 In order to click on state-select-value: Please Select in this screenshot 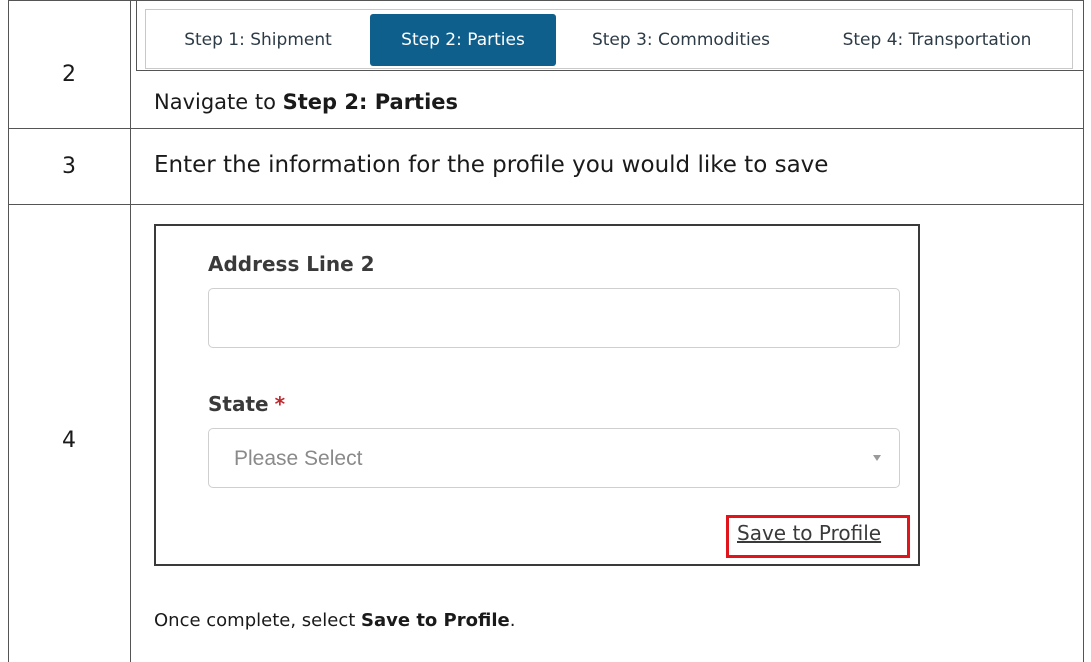, I will do `click(298, 458)`.